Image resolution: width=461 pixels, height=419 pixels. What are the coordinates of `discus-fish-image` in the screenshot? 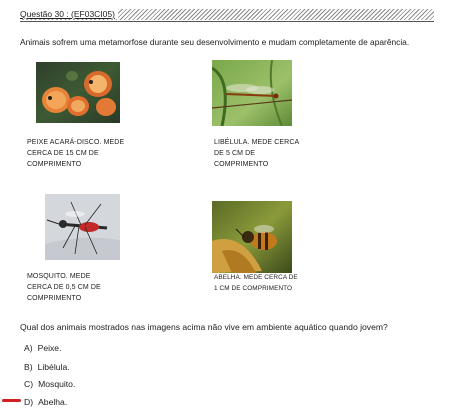 It's located at (78, 92).